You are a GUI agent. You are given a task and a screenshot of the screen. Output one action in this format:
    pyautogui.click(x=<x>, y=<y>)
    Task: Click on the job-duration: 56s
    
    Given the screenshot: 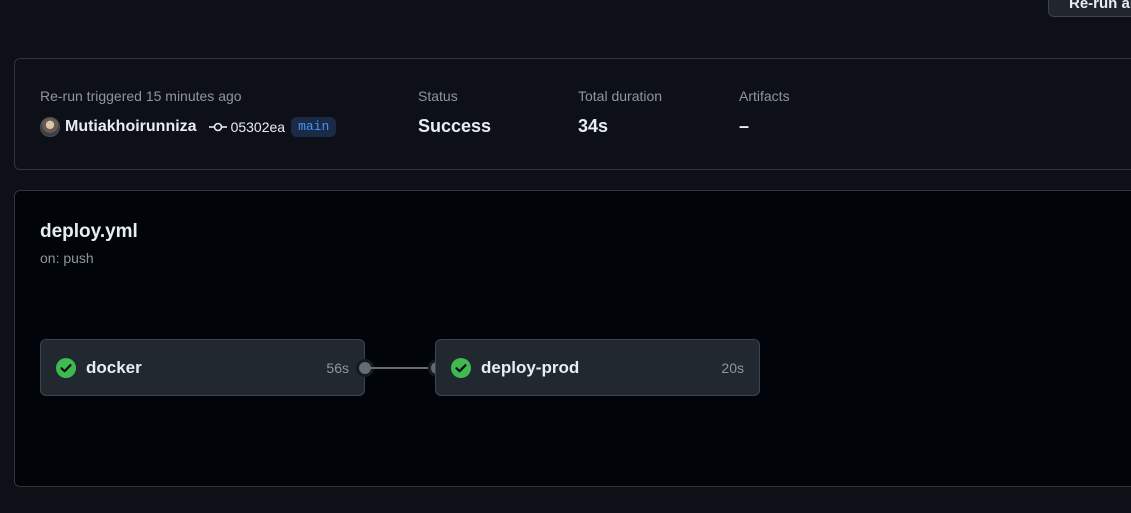 What is the action you would take?
    pyautogui.click(x=337, y=368)
    